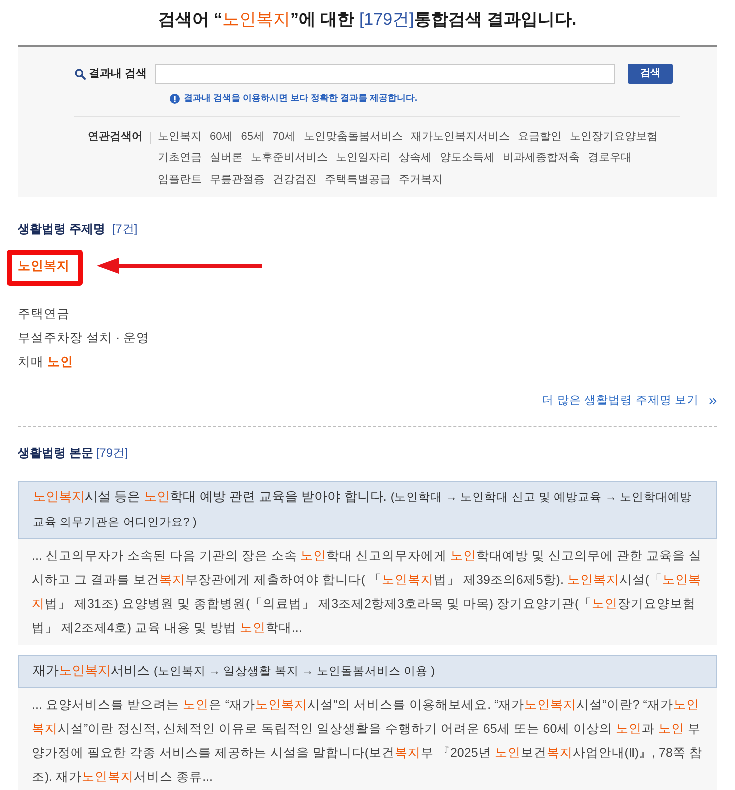 The width and height of the screenshot is (735, 790). What do you see at coordinates (289, 159) in the screenshot?
I see `related-keyword-link: 노후준비서비스` at bounding box center [289, 159].